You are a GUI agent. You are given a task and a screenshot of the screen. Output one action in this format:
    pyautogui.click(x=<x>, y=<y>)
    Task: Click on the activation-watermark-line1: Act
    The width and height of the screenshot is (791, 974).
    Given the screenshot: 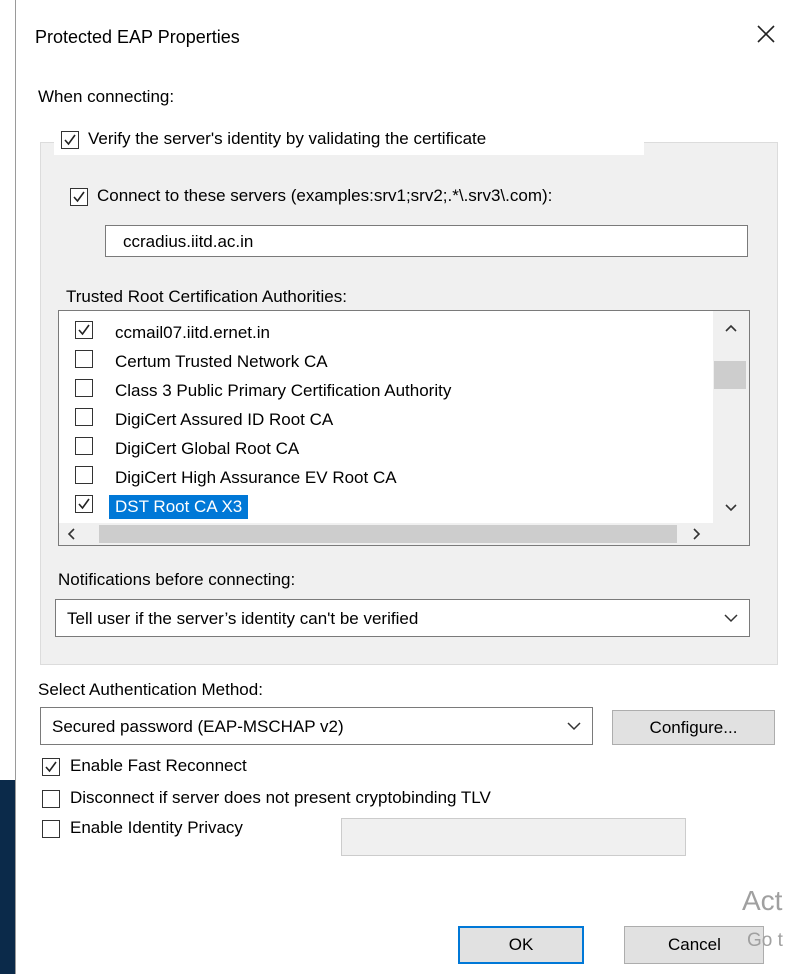 What is the action you would take?
    pyautogui.click(x=762, y=900)
    